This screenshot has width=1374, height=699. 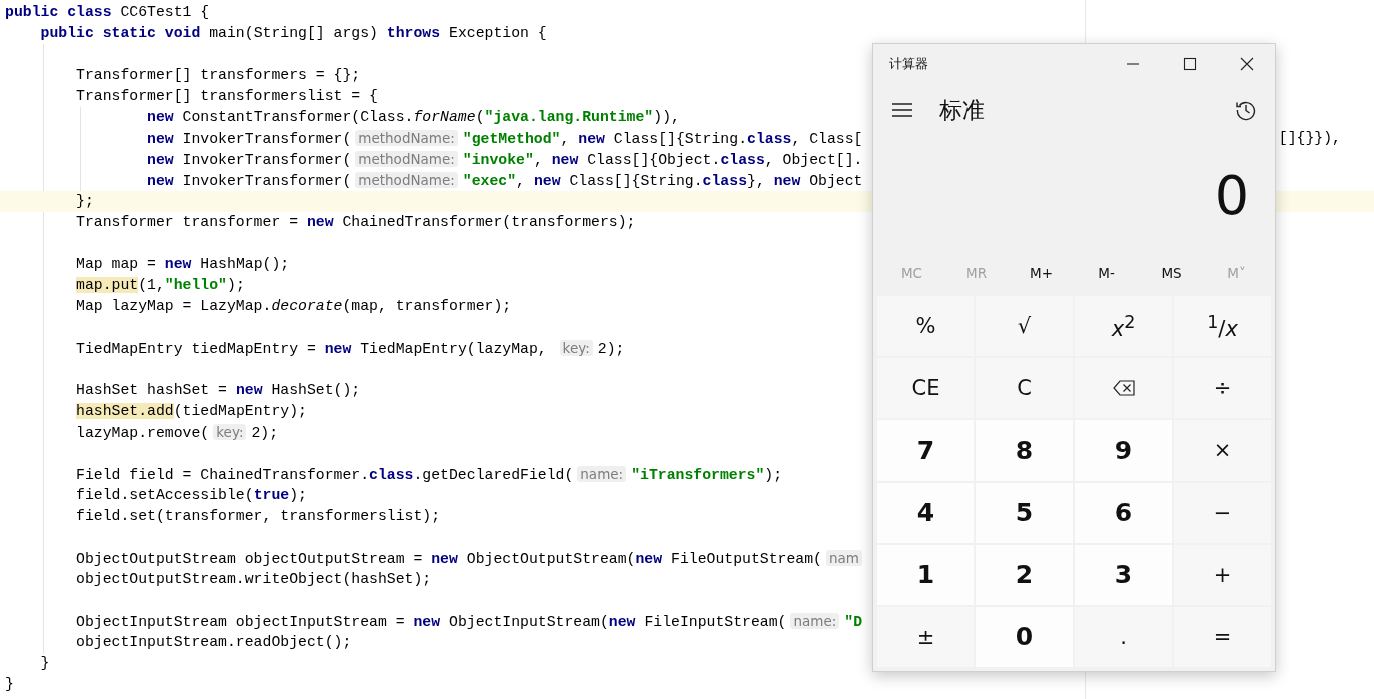 I want to click on code-text: ConstantTransformer(Class., so click(x=298, y=117).